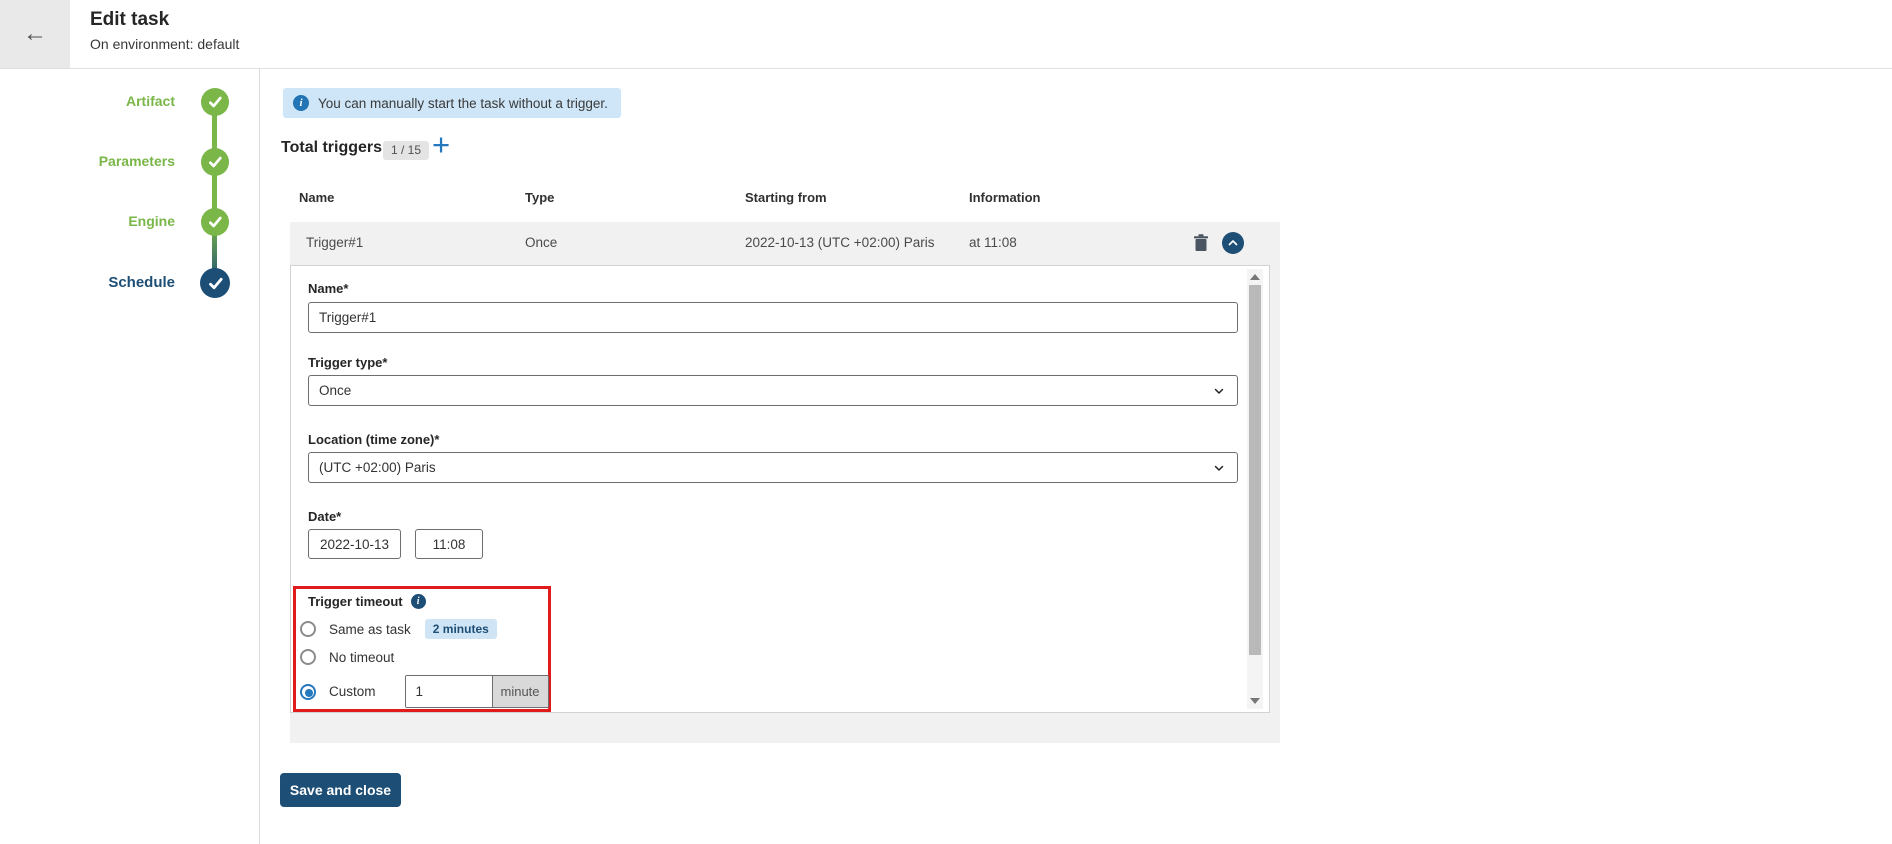 This screenshot has height=844, width=1892. Describe the element at coordinates (519, 691) in the screenshot. I see `custom-timeout-unit: minute` at that location.